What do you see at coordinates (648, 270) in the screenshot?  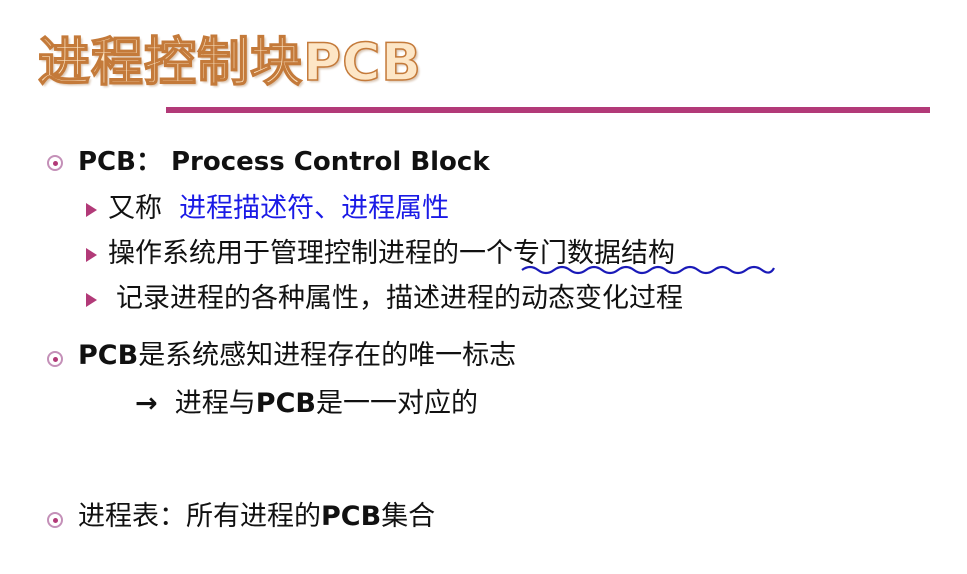 I see `wavy-underline-annotation` at bounding box center [648, 270].